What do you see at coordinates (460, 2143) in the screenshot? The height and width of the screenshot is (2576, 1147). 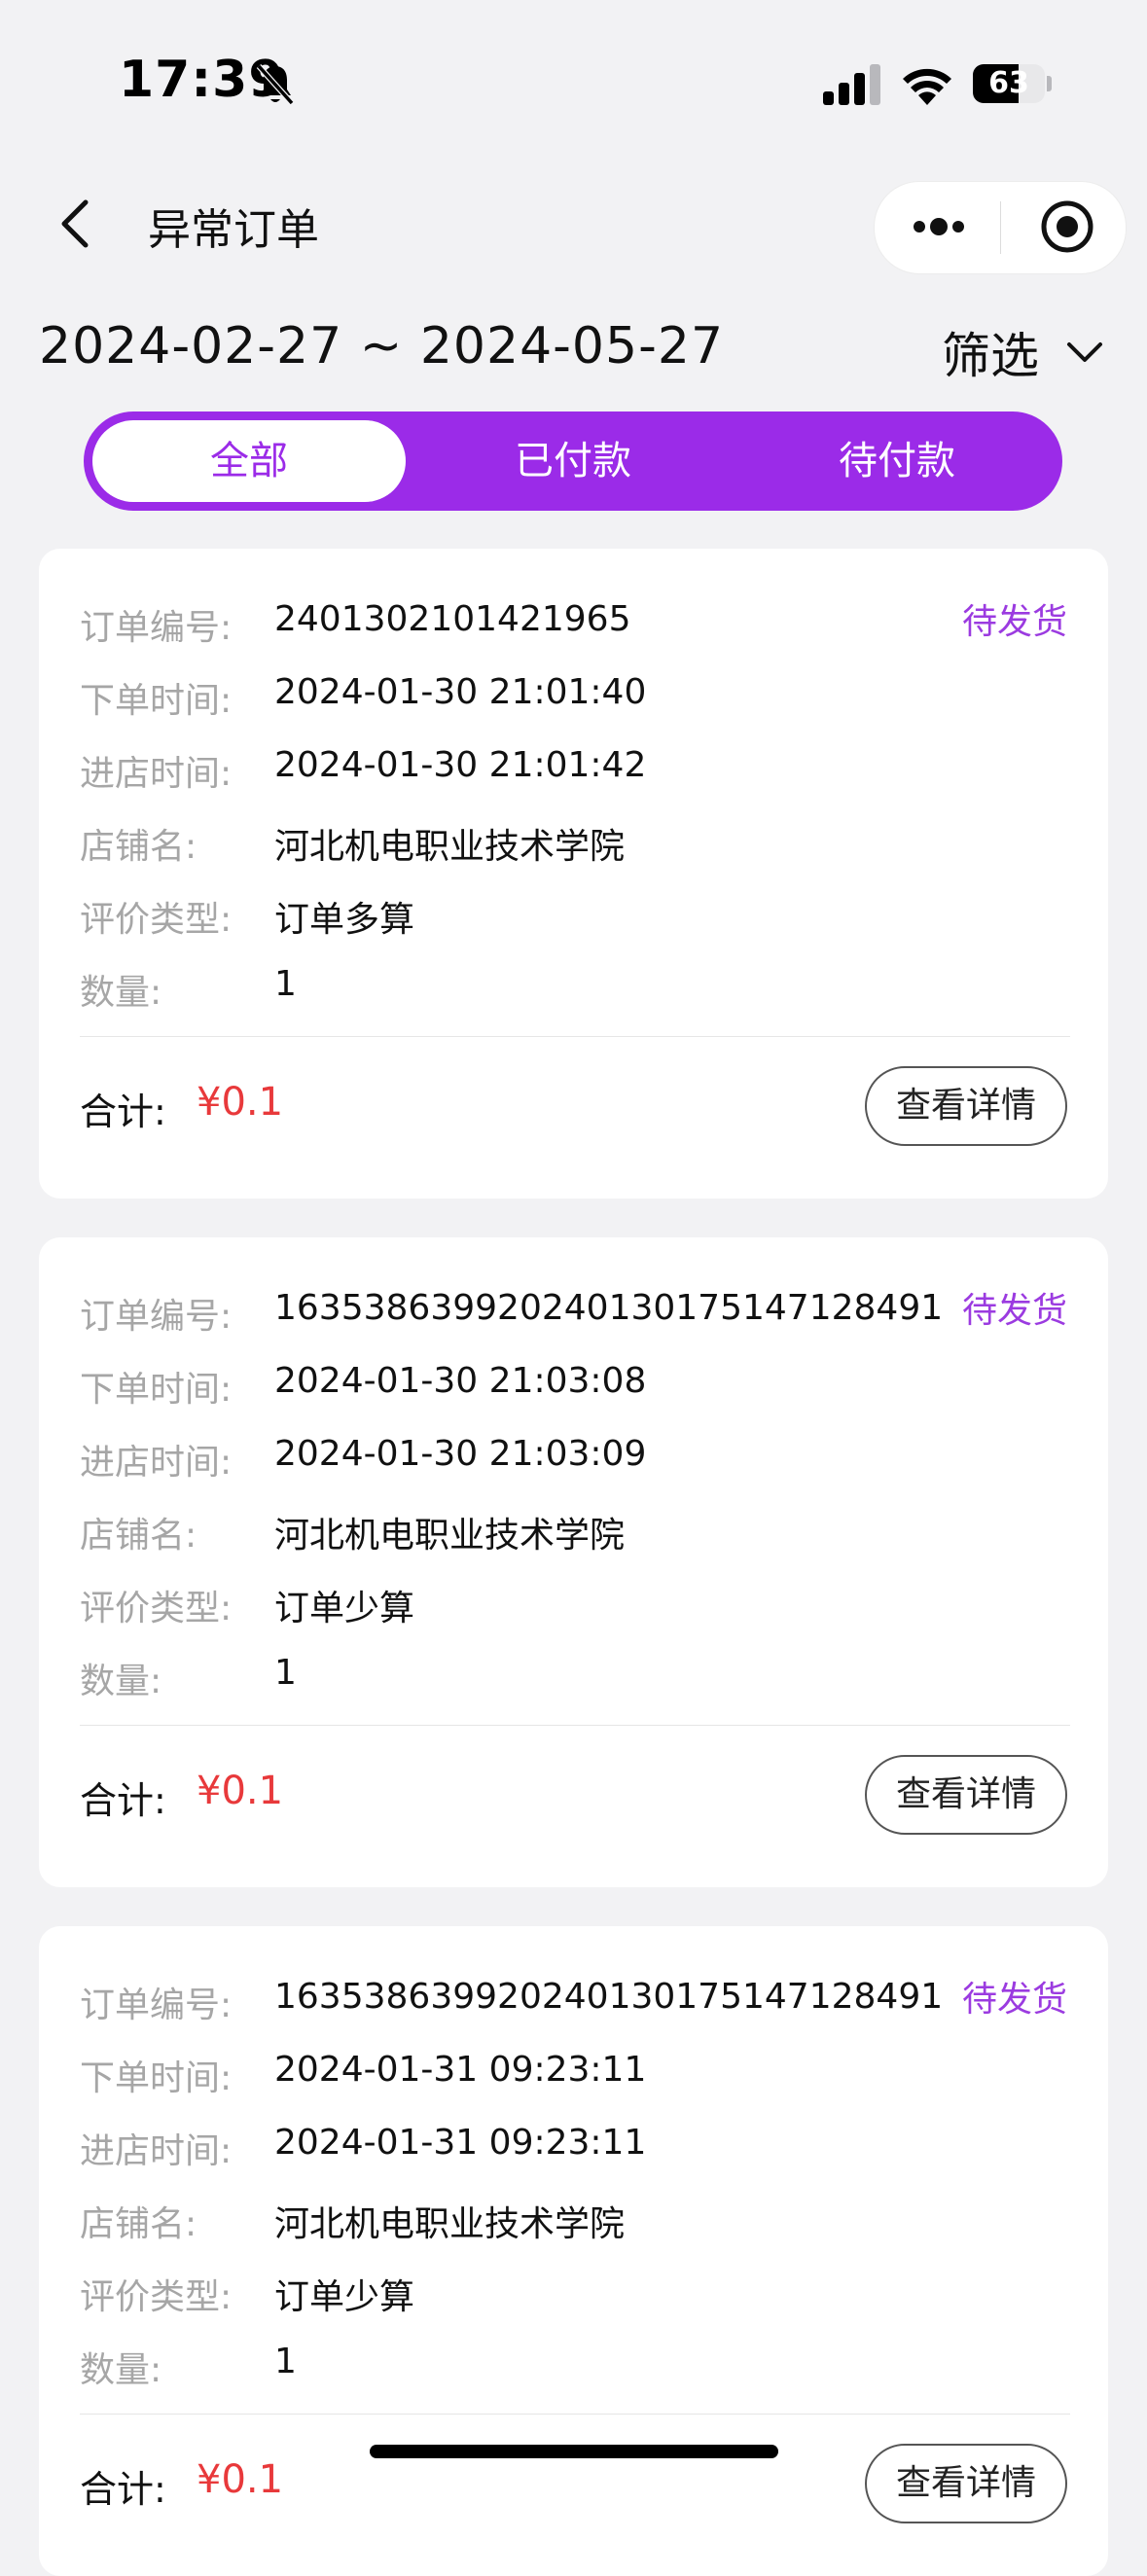 I see `enter-time-value: 2024-01-31 09:23:11` at bounding box center [460, 2143].